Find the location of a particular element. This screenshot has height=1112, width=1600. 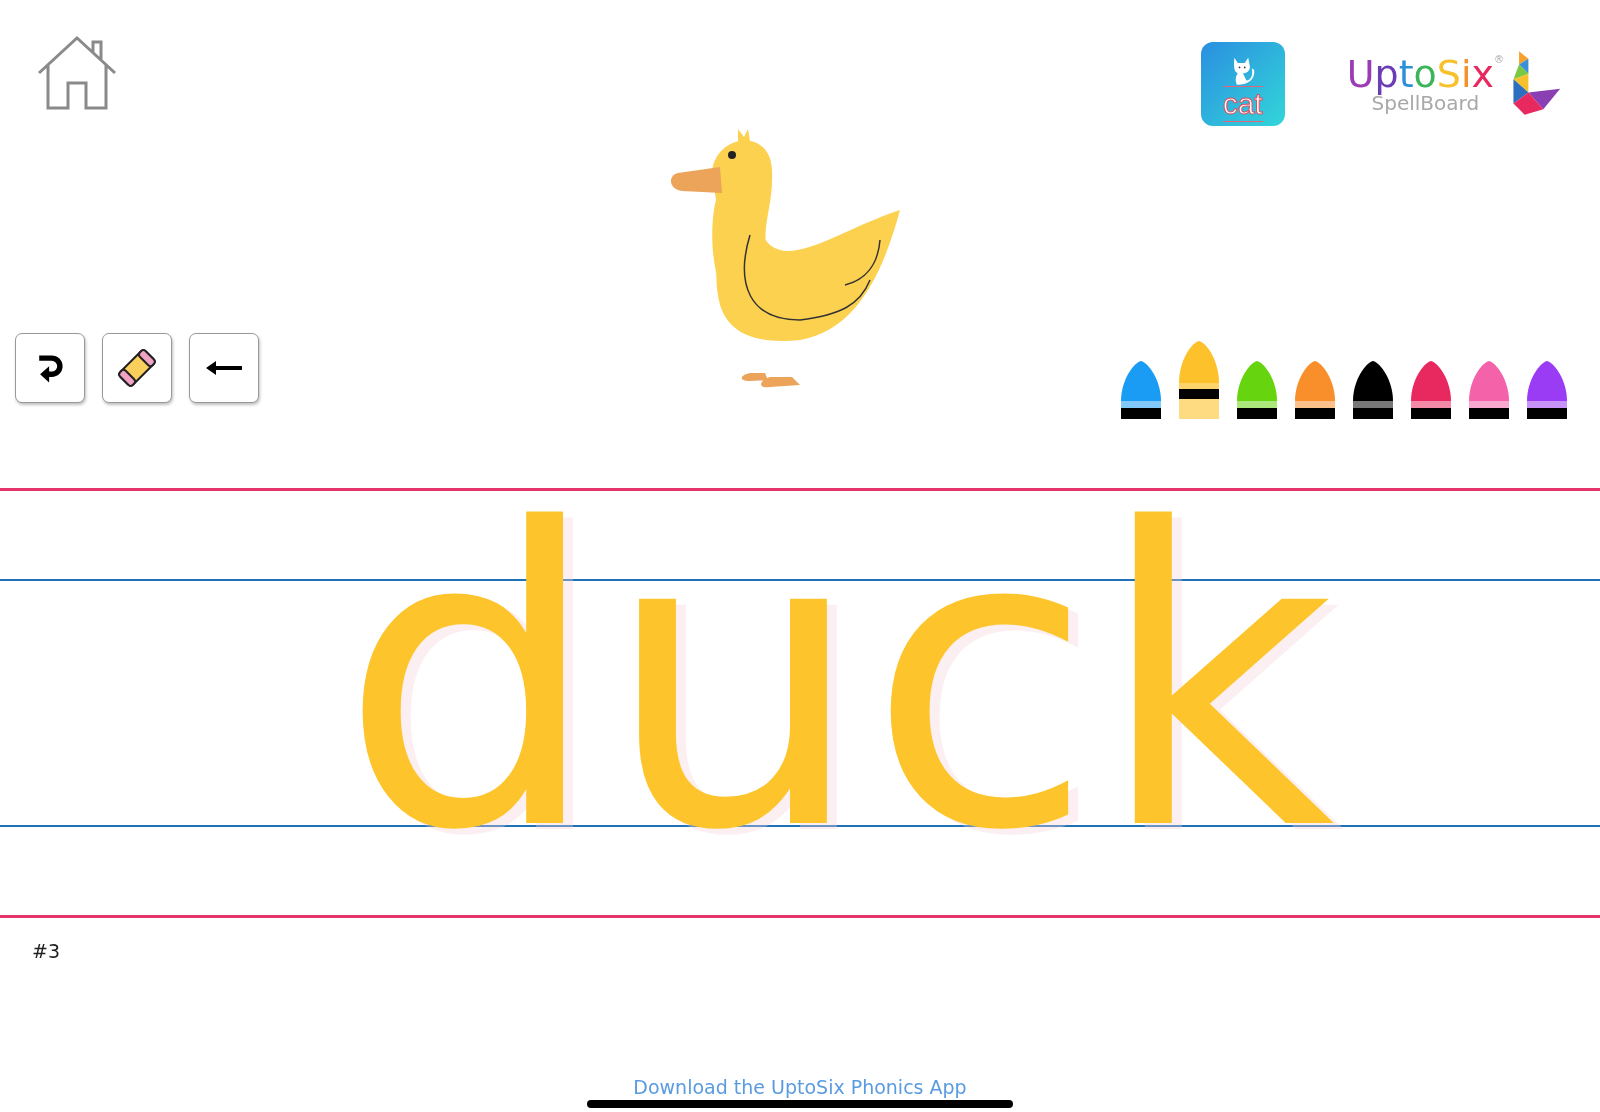

app-icon-label: cat is located at coordinates (1242, 104).